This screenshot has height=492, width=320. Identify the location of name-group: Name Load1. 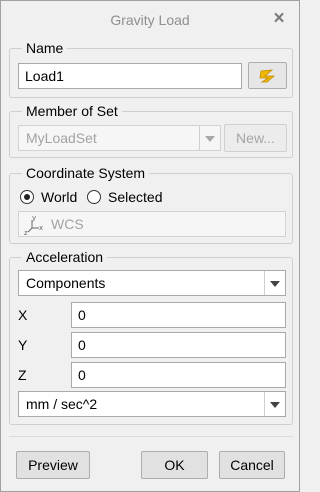
(151, 68).